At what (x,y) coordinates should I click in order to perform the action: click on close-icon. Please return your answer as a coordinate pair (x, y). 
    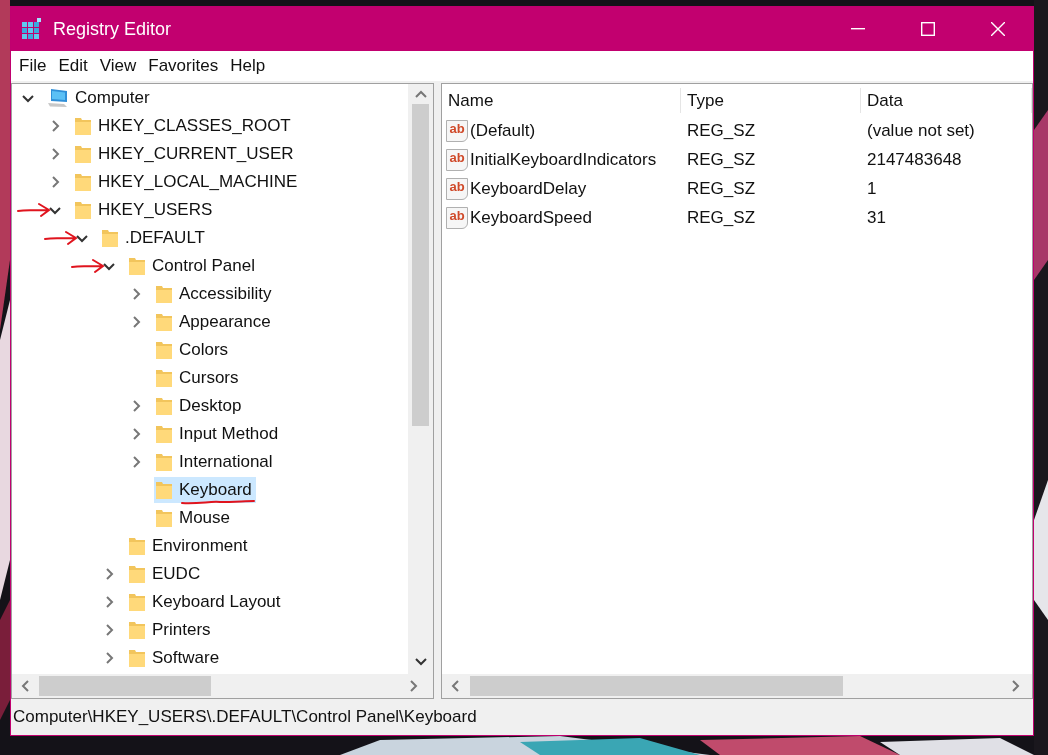
    Looking at the image, I should click on (998, 29).